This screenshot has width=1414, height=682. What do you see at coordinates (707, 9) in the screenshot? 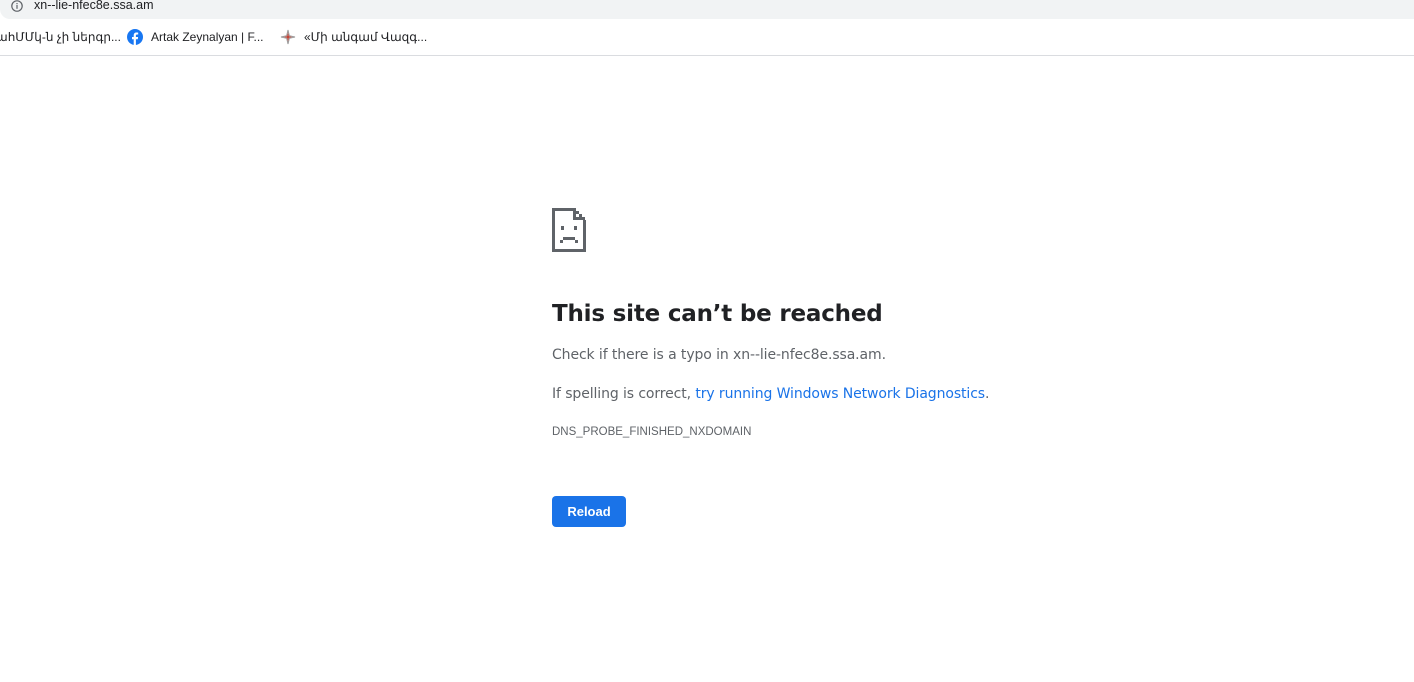
I see `omnibox: xn--lie-nfec8e.ssa.am` at bounding box center [707, 9].